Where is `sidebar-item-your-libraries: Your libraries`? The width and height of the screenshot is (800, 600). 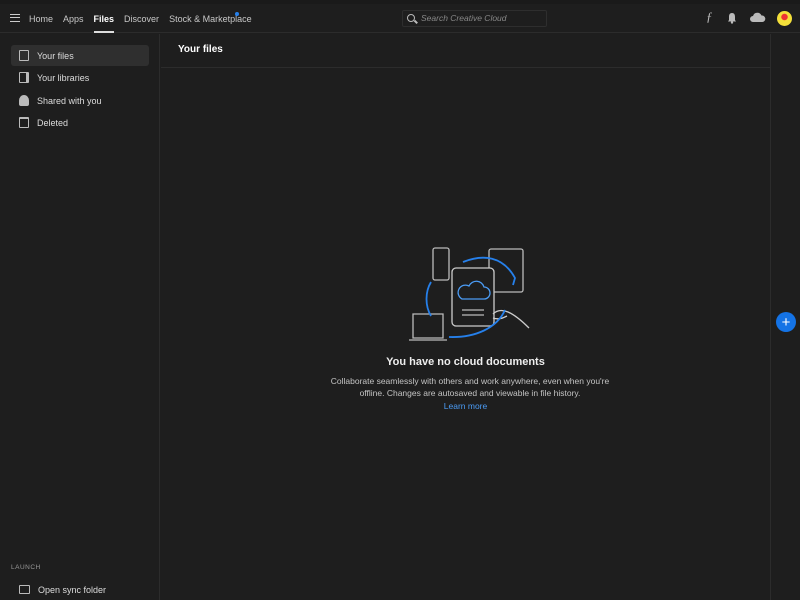 sidebar-item-your-libraries: Your libraries is located at coordinates (80, 77).